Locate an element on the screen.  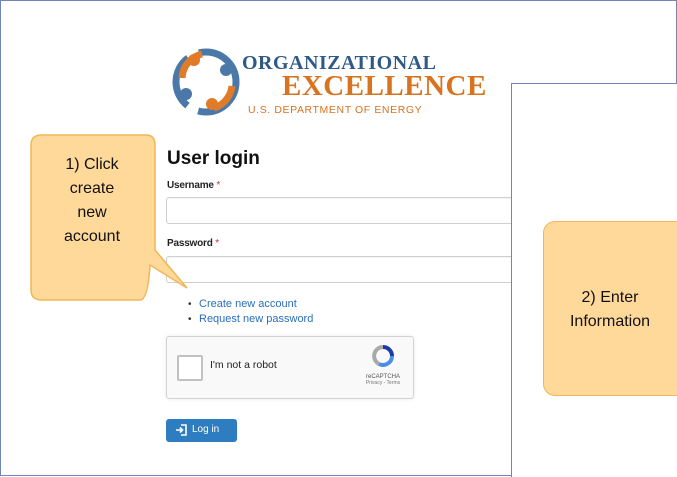
callout-step2-line: 2) Enter is located at coordinates (610, 297).